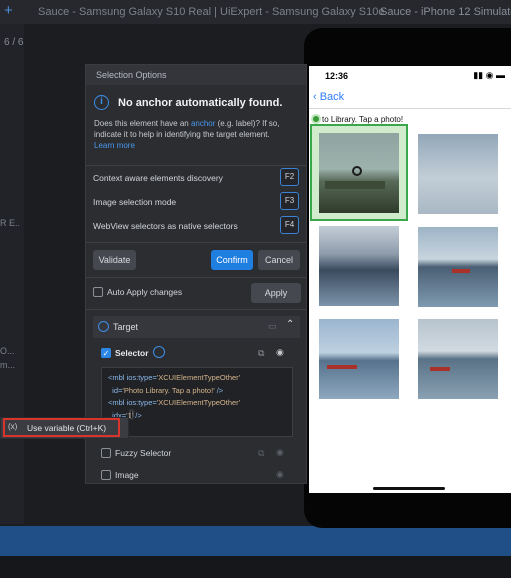  Describe the element at coordinates (289, 201) in the screenshot. I see `shortcut-f3: F3` at that location.